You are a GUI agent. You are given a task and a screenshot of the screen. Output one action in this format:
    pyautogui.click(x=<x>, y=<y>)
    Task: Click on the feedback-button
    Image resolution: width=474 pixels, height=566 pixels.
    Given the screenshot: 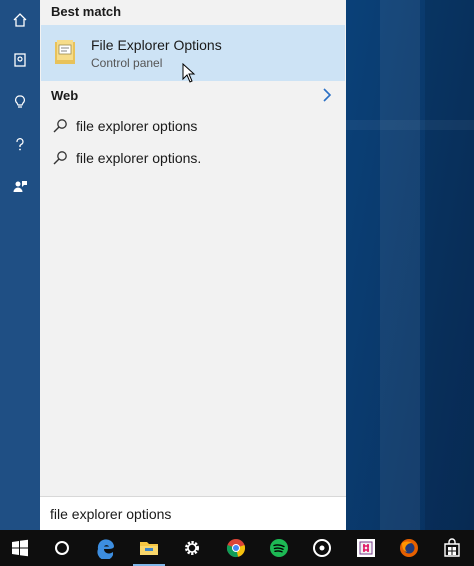 What is the action you would take?
    pyautogui.click(x=20, y=186)
    